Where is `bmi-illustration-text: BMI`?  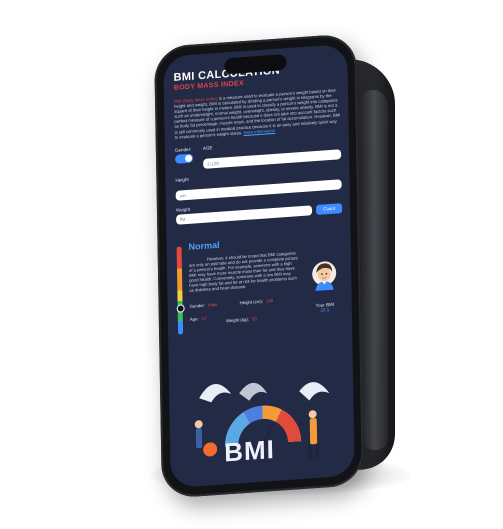
bmi-illustration-text: BMI is located at coordinates (249, 450).